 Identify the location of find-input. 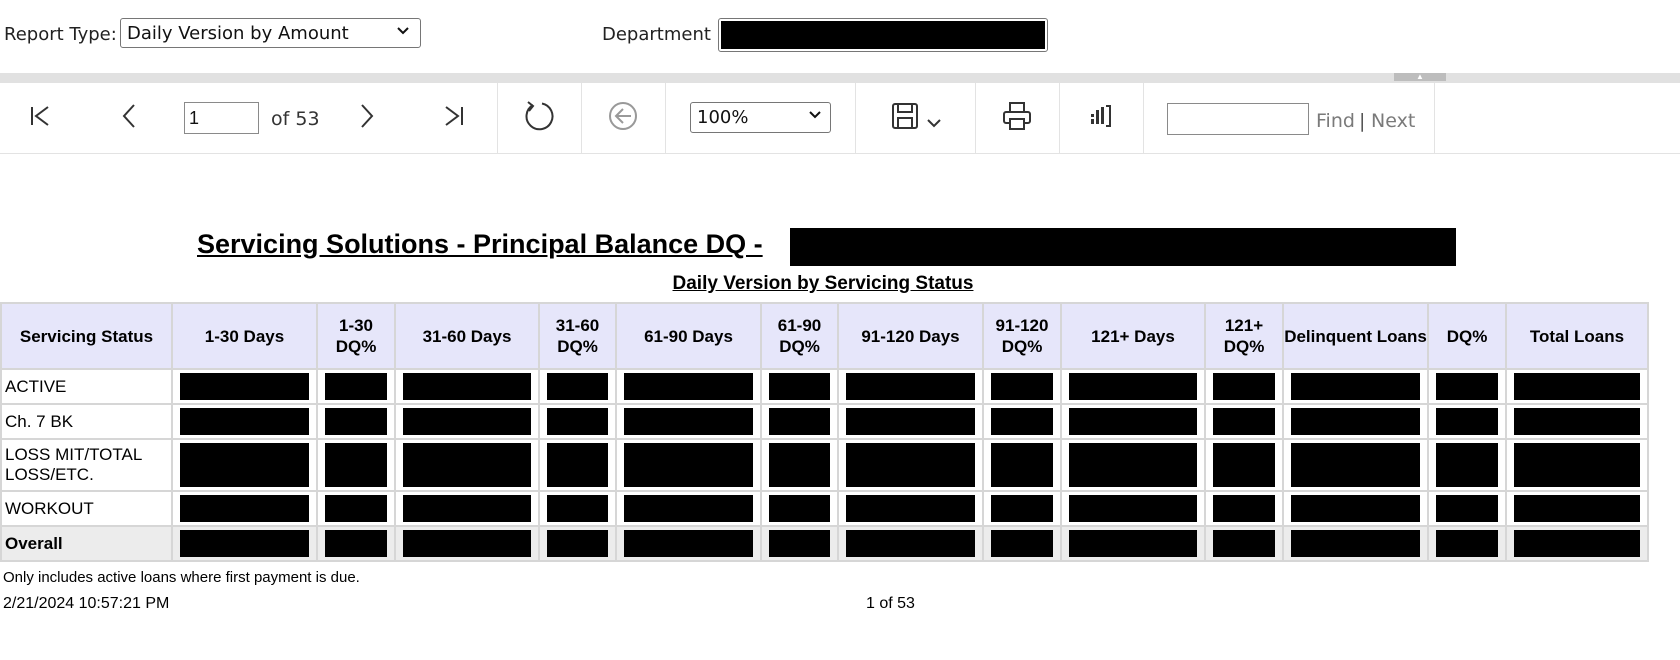
(1238, 119).